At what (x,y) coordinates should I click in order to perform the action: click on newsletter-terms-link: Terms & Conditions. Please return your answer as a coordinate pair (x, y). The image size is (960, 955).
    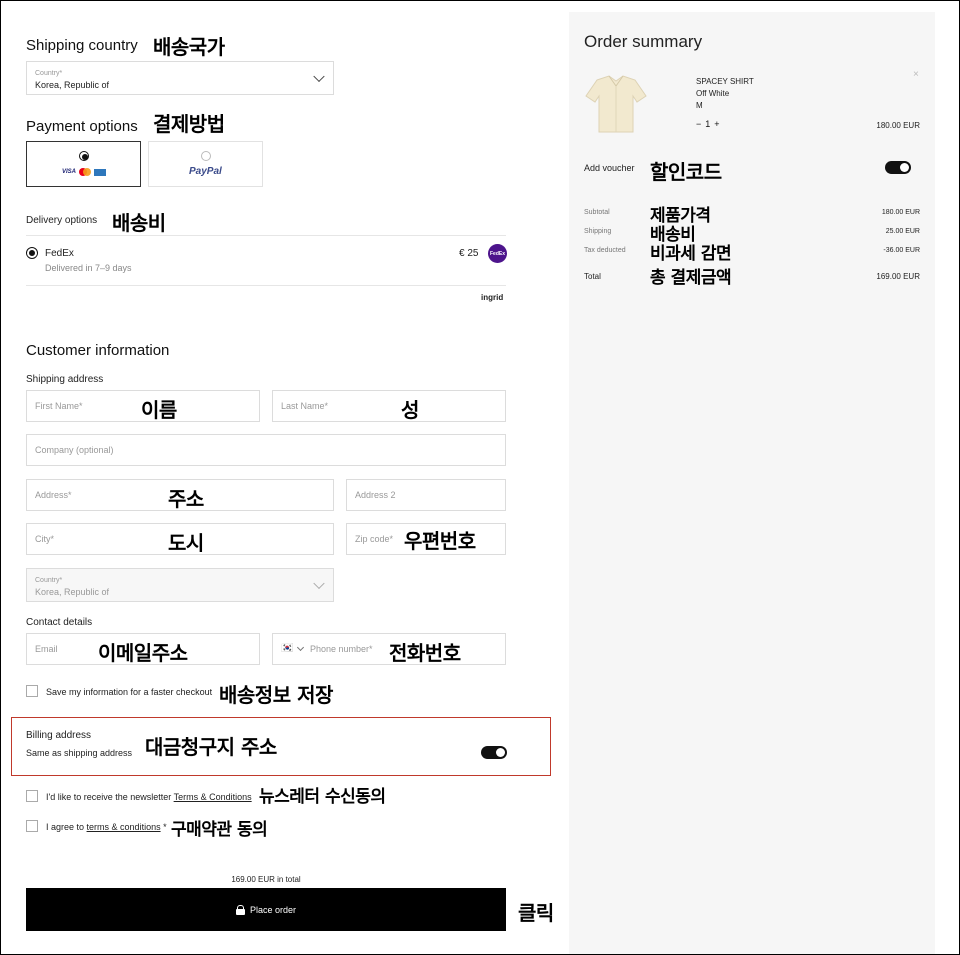
    Looking at the image, I should click on (213, 797).